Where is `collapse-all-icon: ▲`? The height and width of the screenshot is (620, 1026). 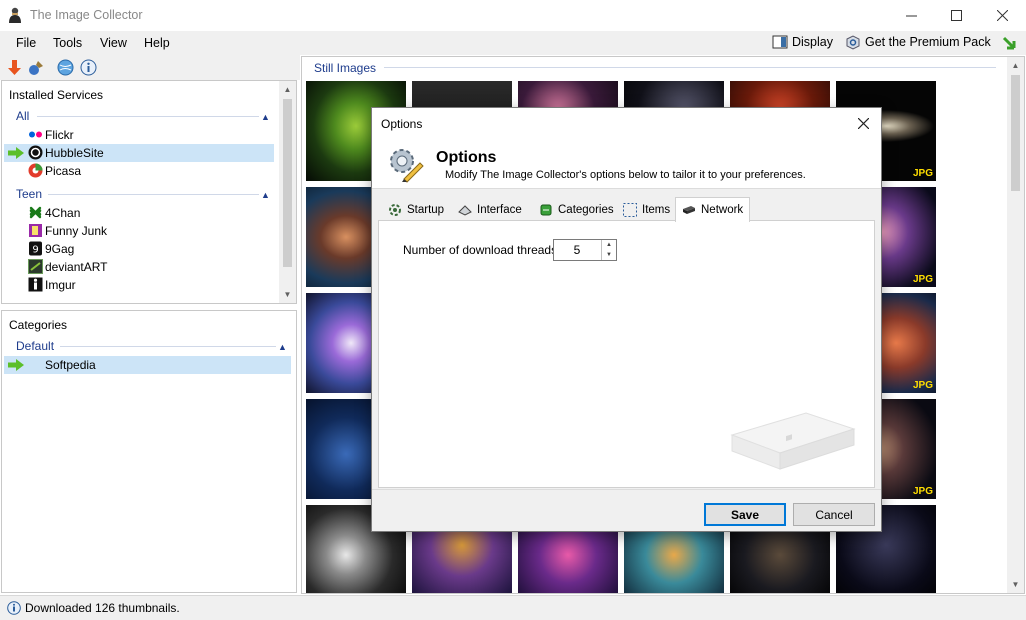
collapse-all-icon: ▲ is located at coordinates (266, 117).